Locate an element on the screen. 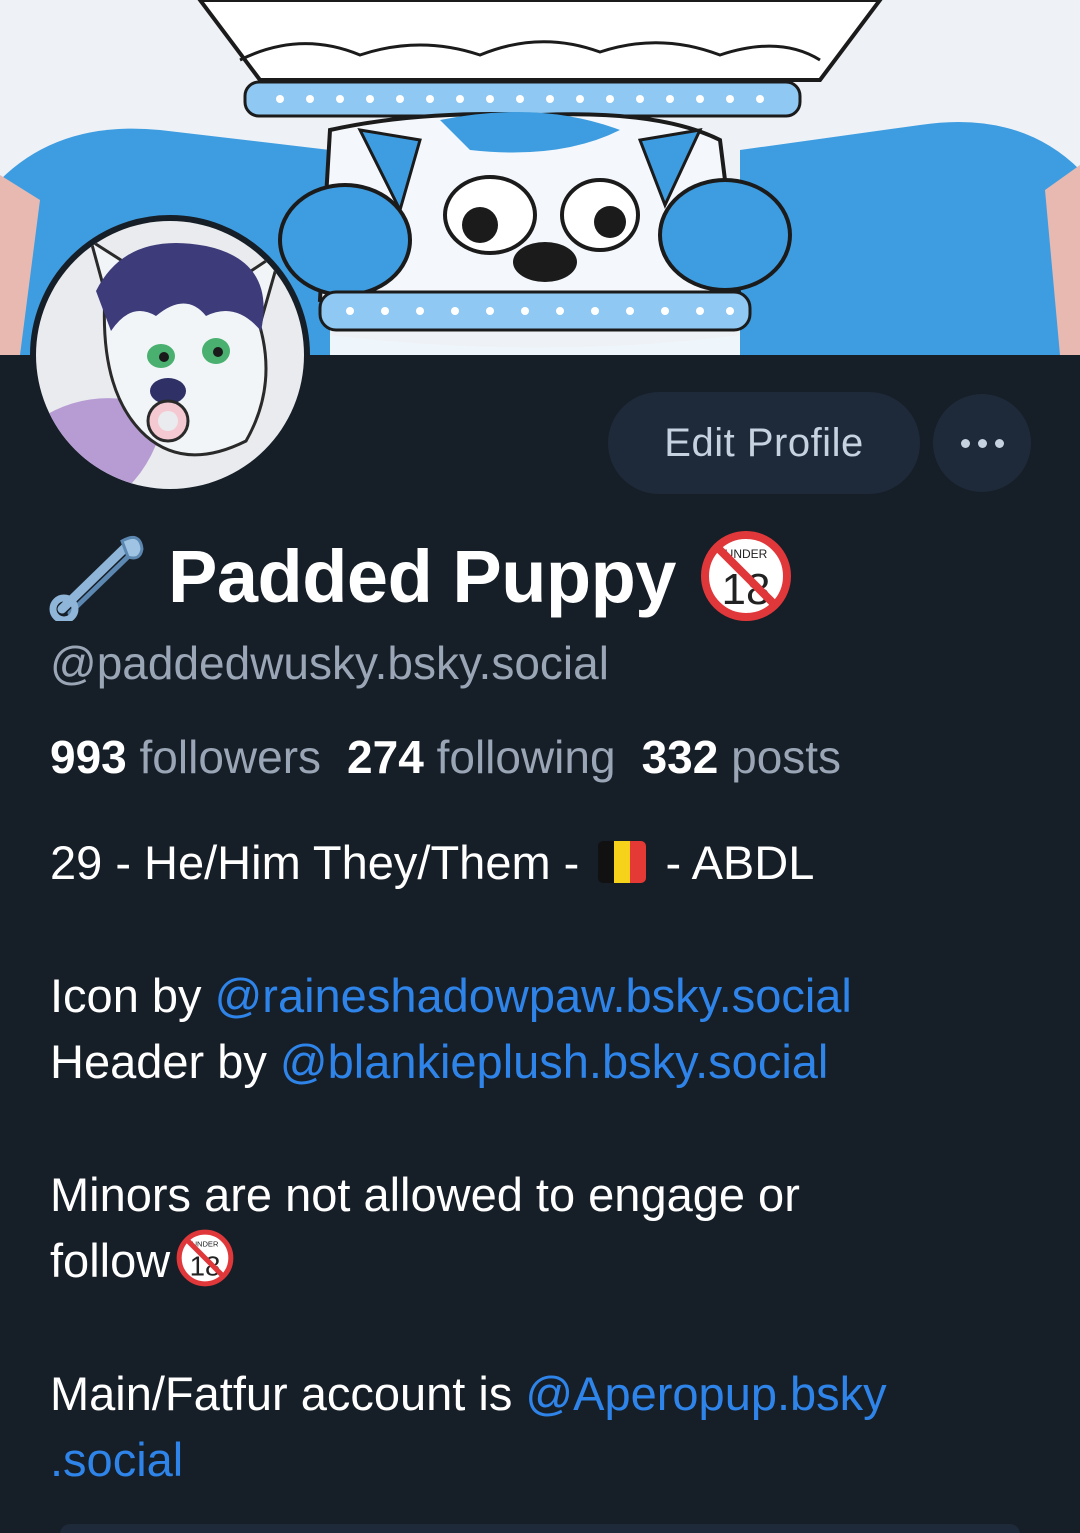 This screenshot has width=1080, height=1533. avatar-illustration is located at coordinates (170, 355).